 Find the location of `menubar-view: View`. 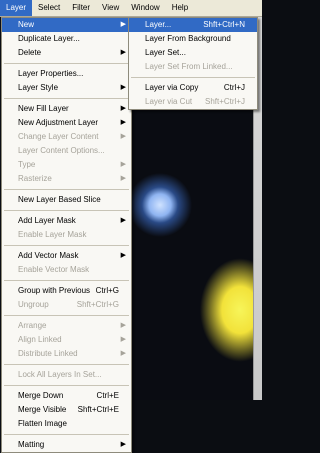

menubar-view: View is located at coordinates (110, 8).